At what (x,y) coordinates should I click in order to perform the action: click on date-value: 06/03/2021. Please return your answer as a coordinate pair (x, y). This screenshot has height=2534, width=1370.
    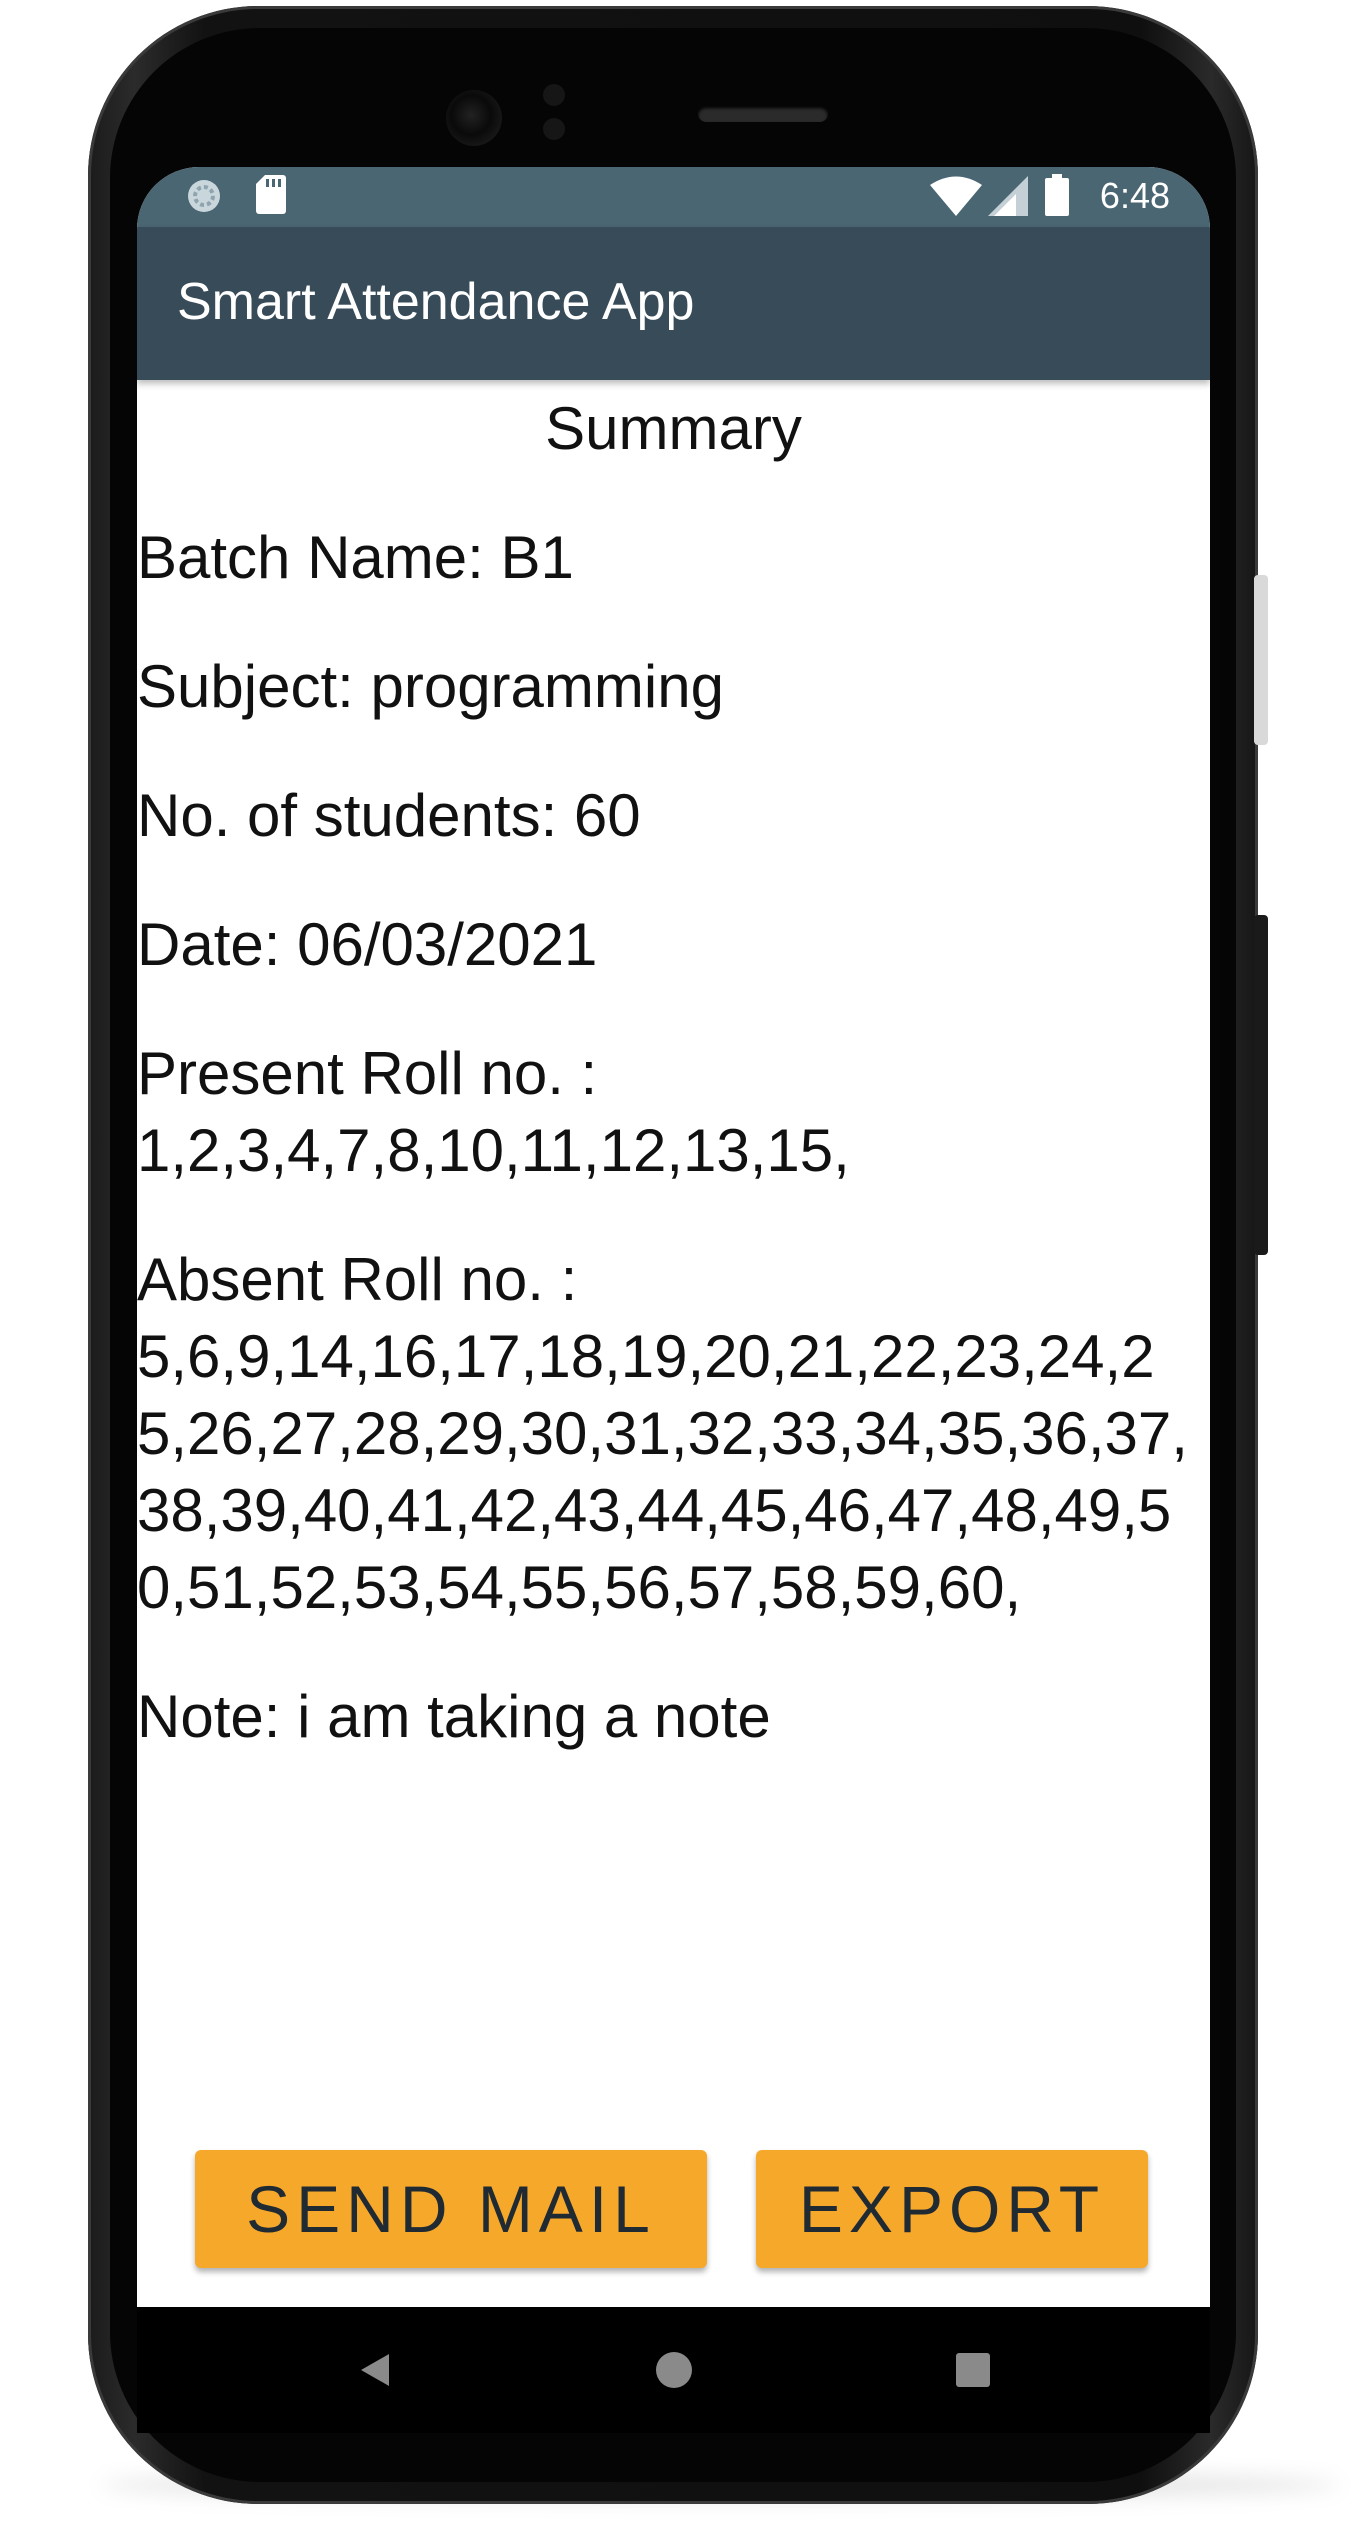
    Looking at the image, I should click on (447, 944).